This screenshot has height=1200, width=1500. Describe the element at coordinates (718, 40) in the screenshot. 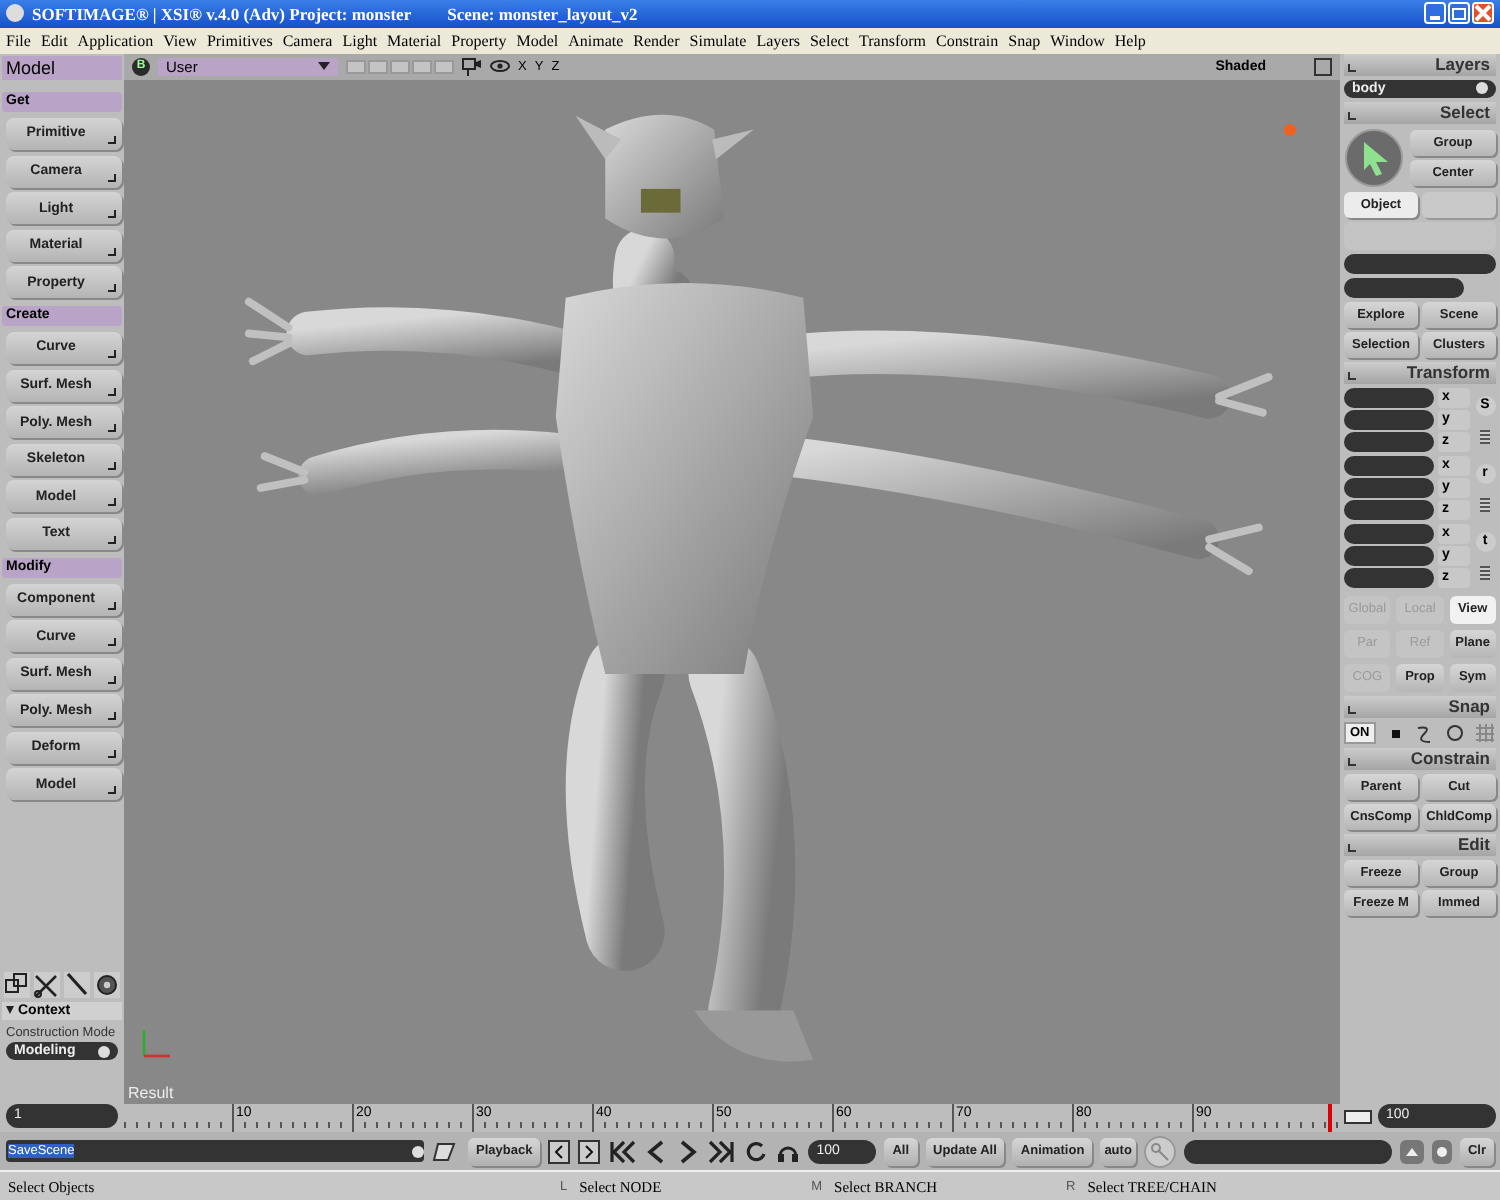

I see `menu-item: Simulate` at that location.